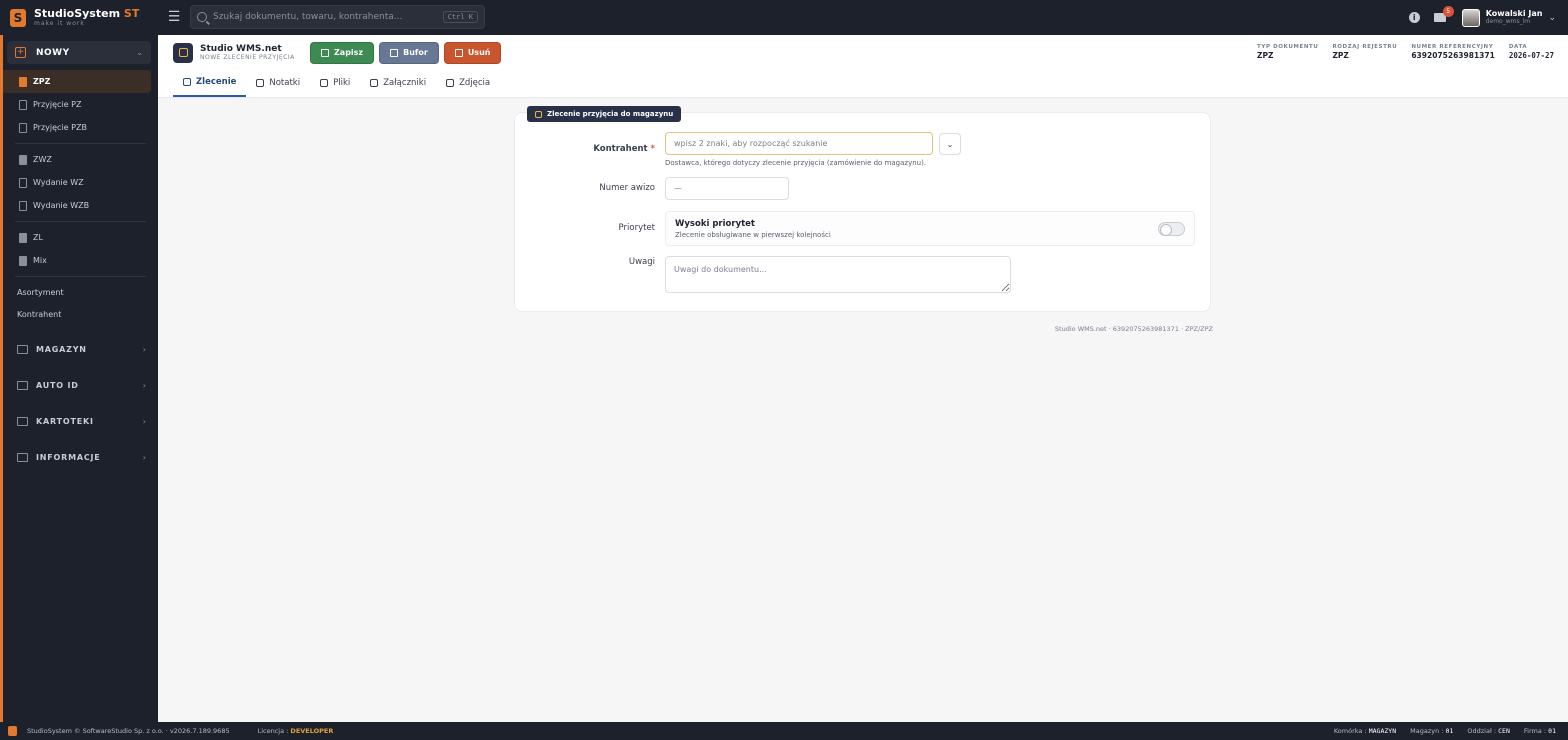 The width and height of the screenshot is (1568, 740). What do you see at coordinates (475, 83) in the screenshot?
I see `tab-label: Zdjęcia` at bounding box center [475, 83].